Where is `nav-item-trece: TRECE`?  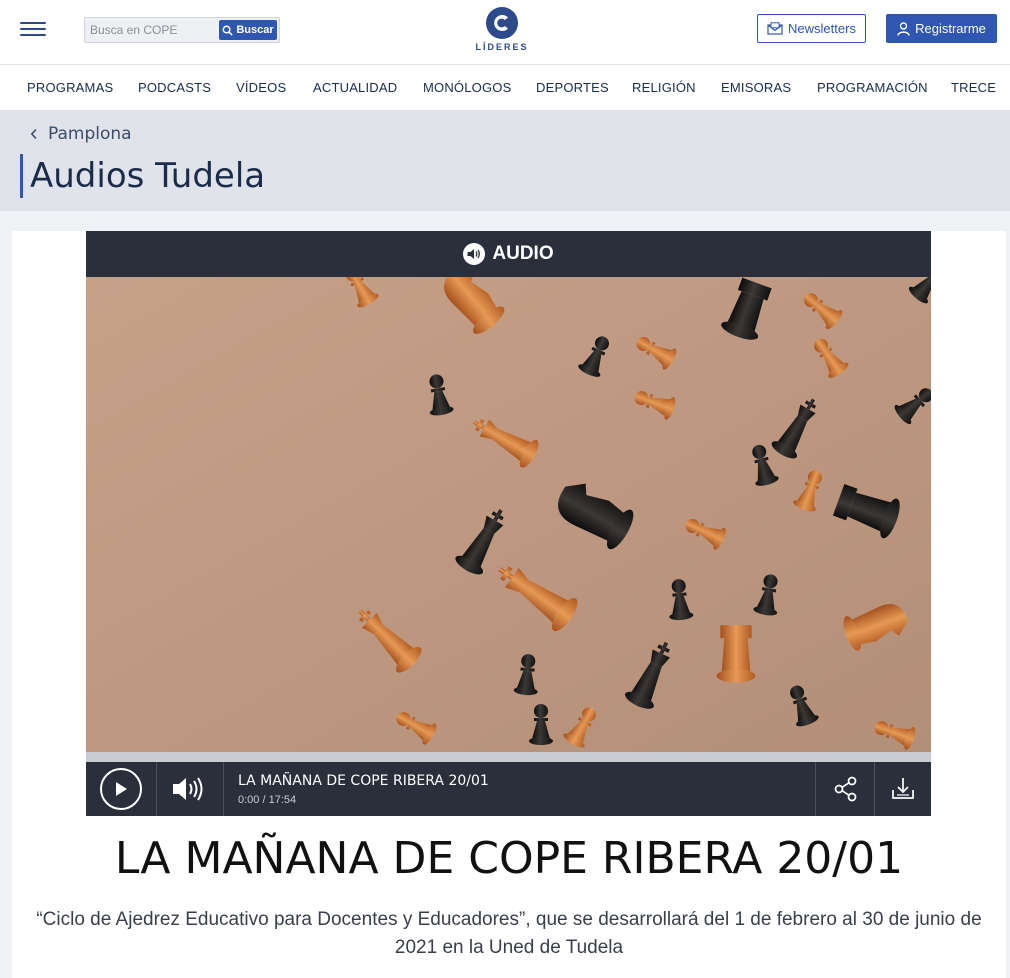
nav-item-trece: TRECE is located at coordinates (973, 87).